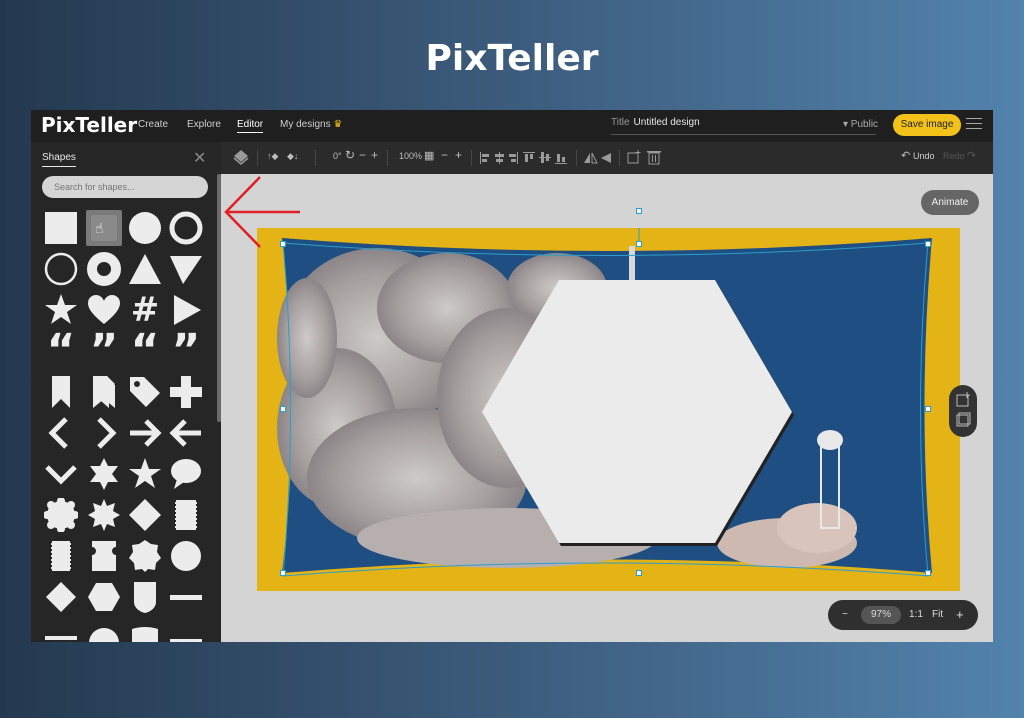 The width and height of the screenshot is (1024, 718). Describe the element at coordinates (104, 351) in the screenshot. I see `close-quote-shape-icon: ”` at that location.